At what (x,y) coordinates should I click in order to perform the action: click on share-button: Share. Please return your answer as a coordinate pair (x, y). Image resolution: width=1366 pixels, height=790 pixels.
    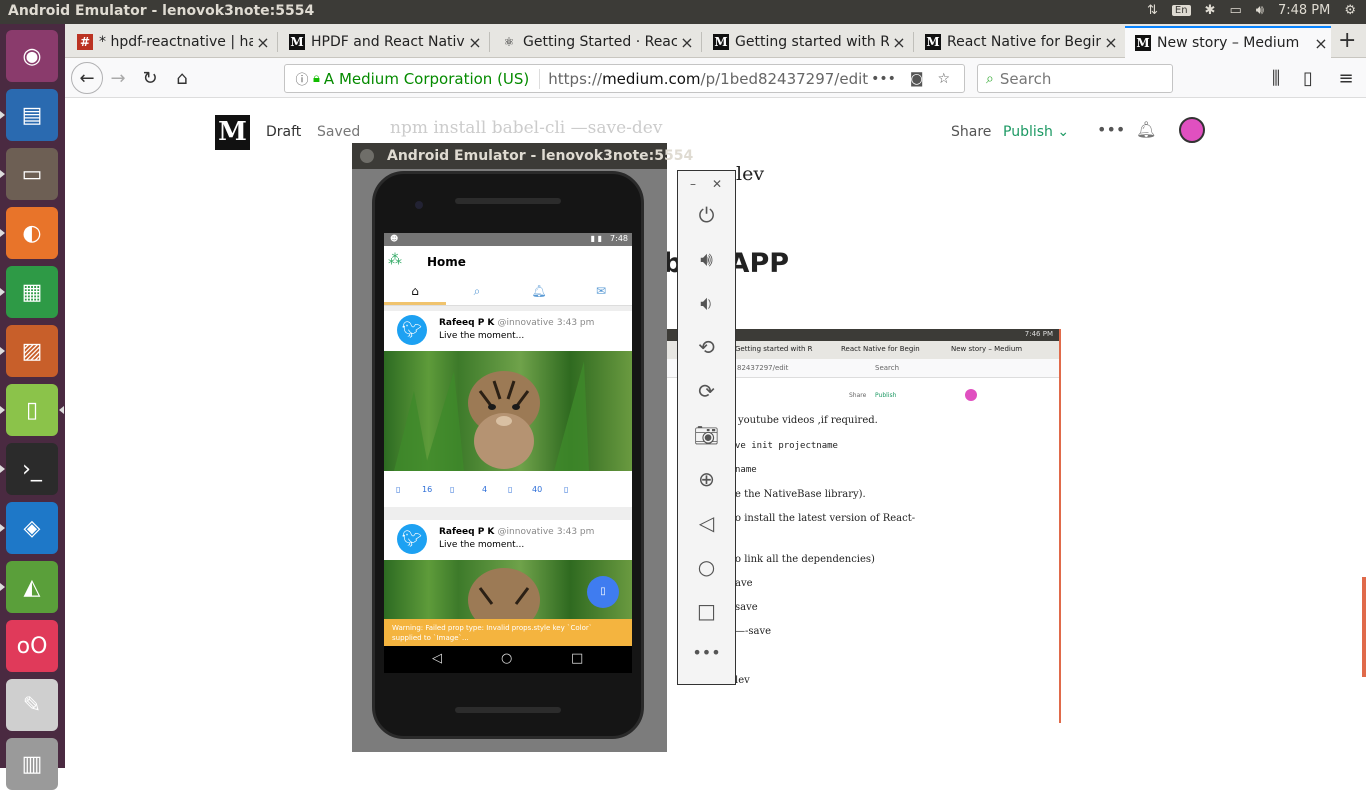
    Looking at the image, I should click on (971, 132).